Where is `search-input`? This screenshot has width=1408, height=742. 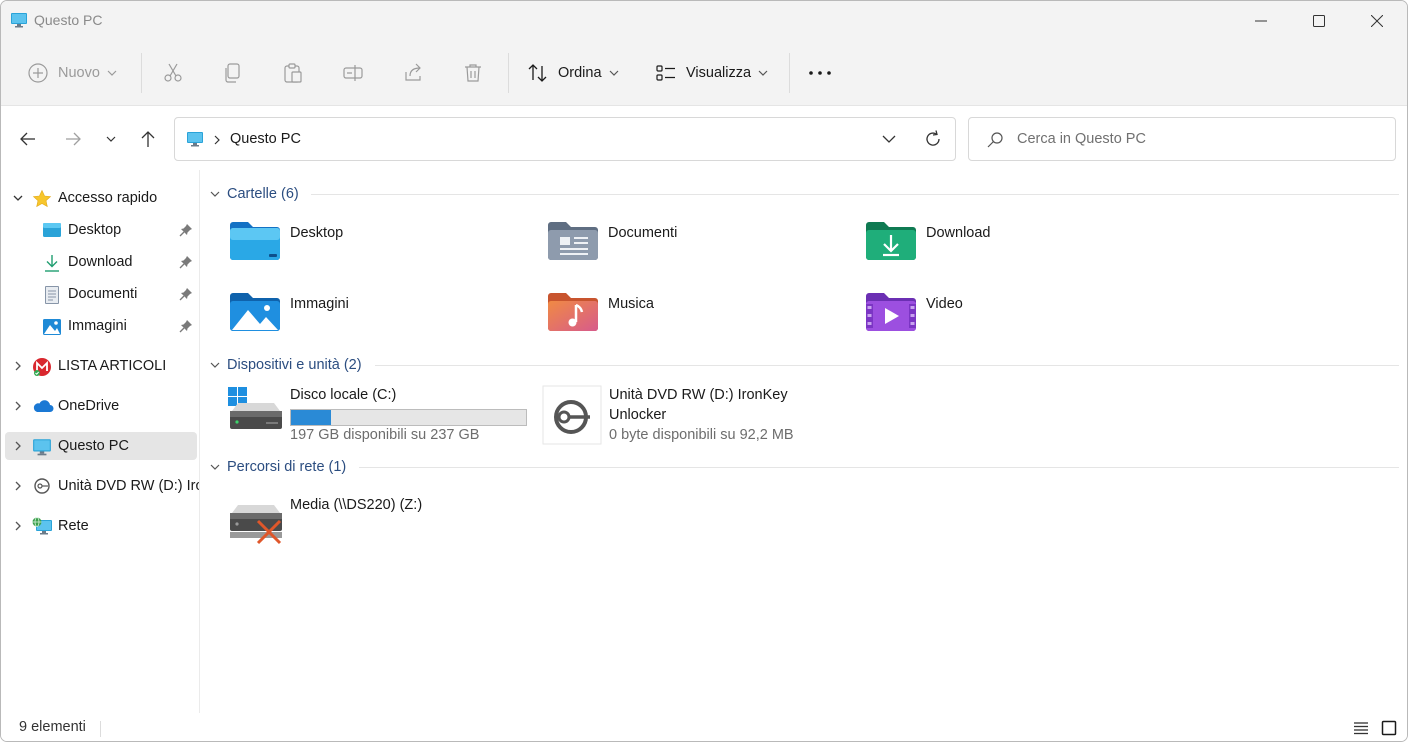
search-input is located at coordinates (1197, 139).